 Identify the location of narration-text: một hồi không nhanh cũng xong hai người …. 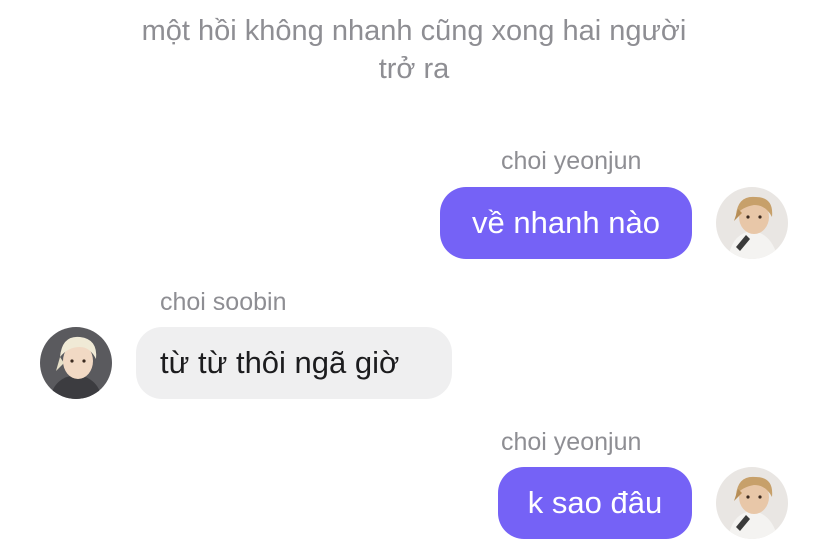
(414, 50).